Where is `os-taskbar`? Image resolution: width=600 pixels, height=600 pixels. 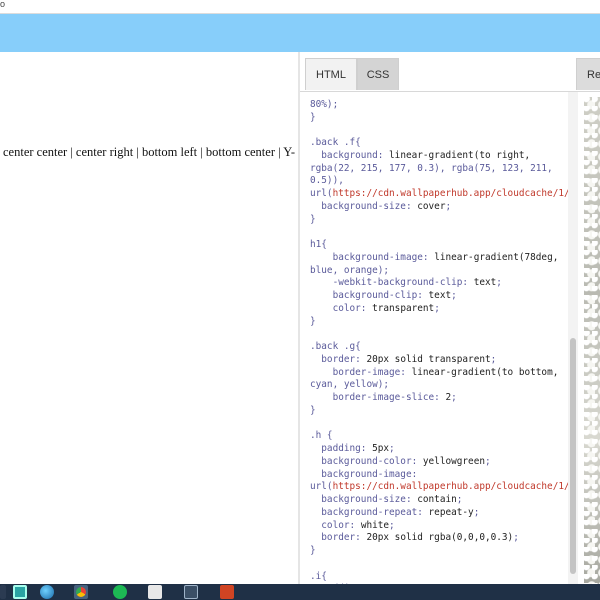 os-taskbar is located at coordinates (300, 592).